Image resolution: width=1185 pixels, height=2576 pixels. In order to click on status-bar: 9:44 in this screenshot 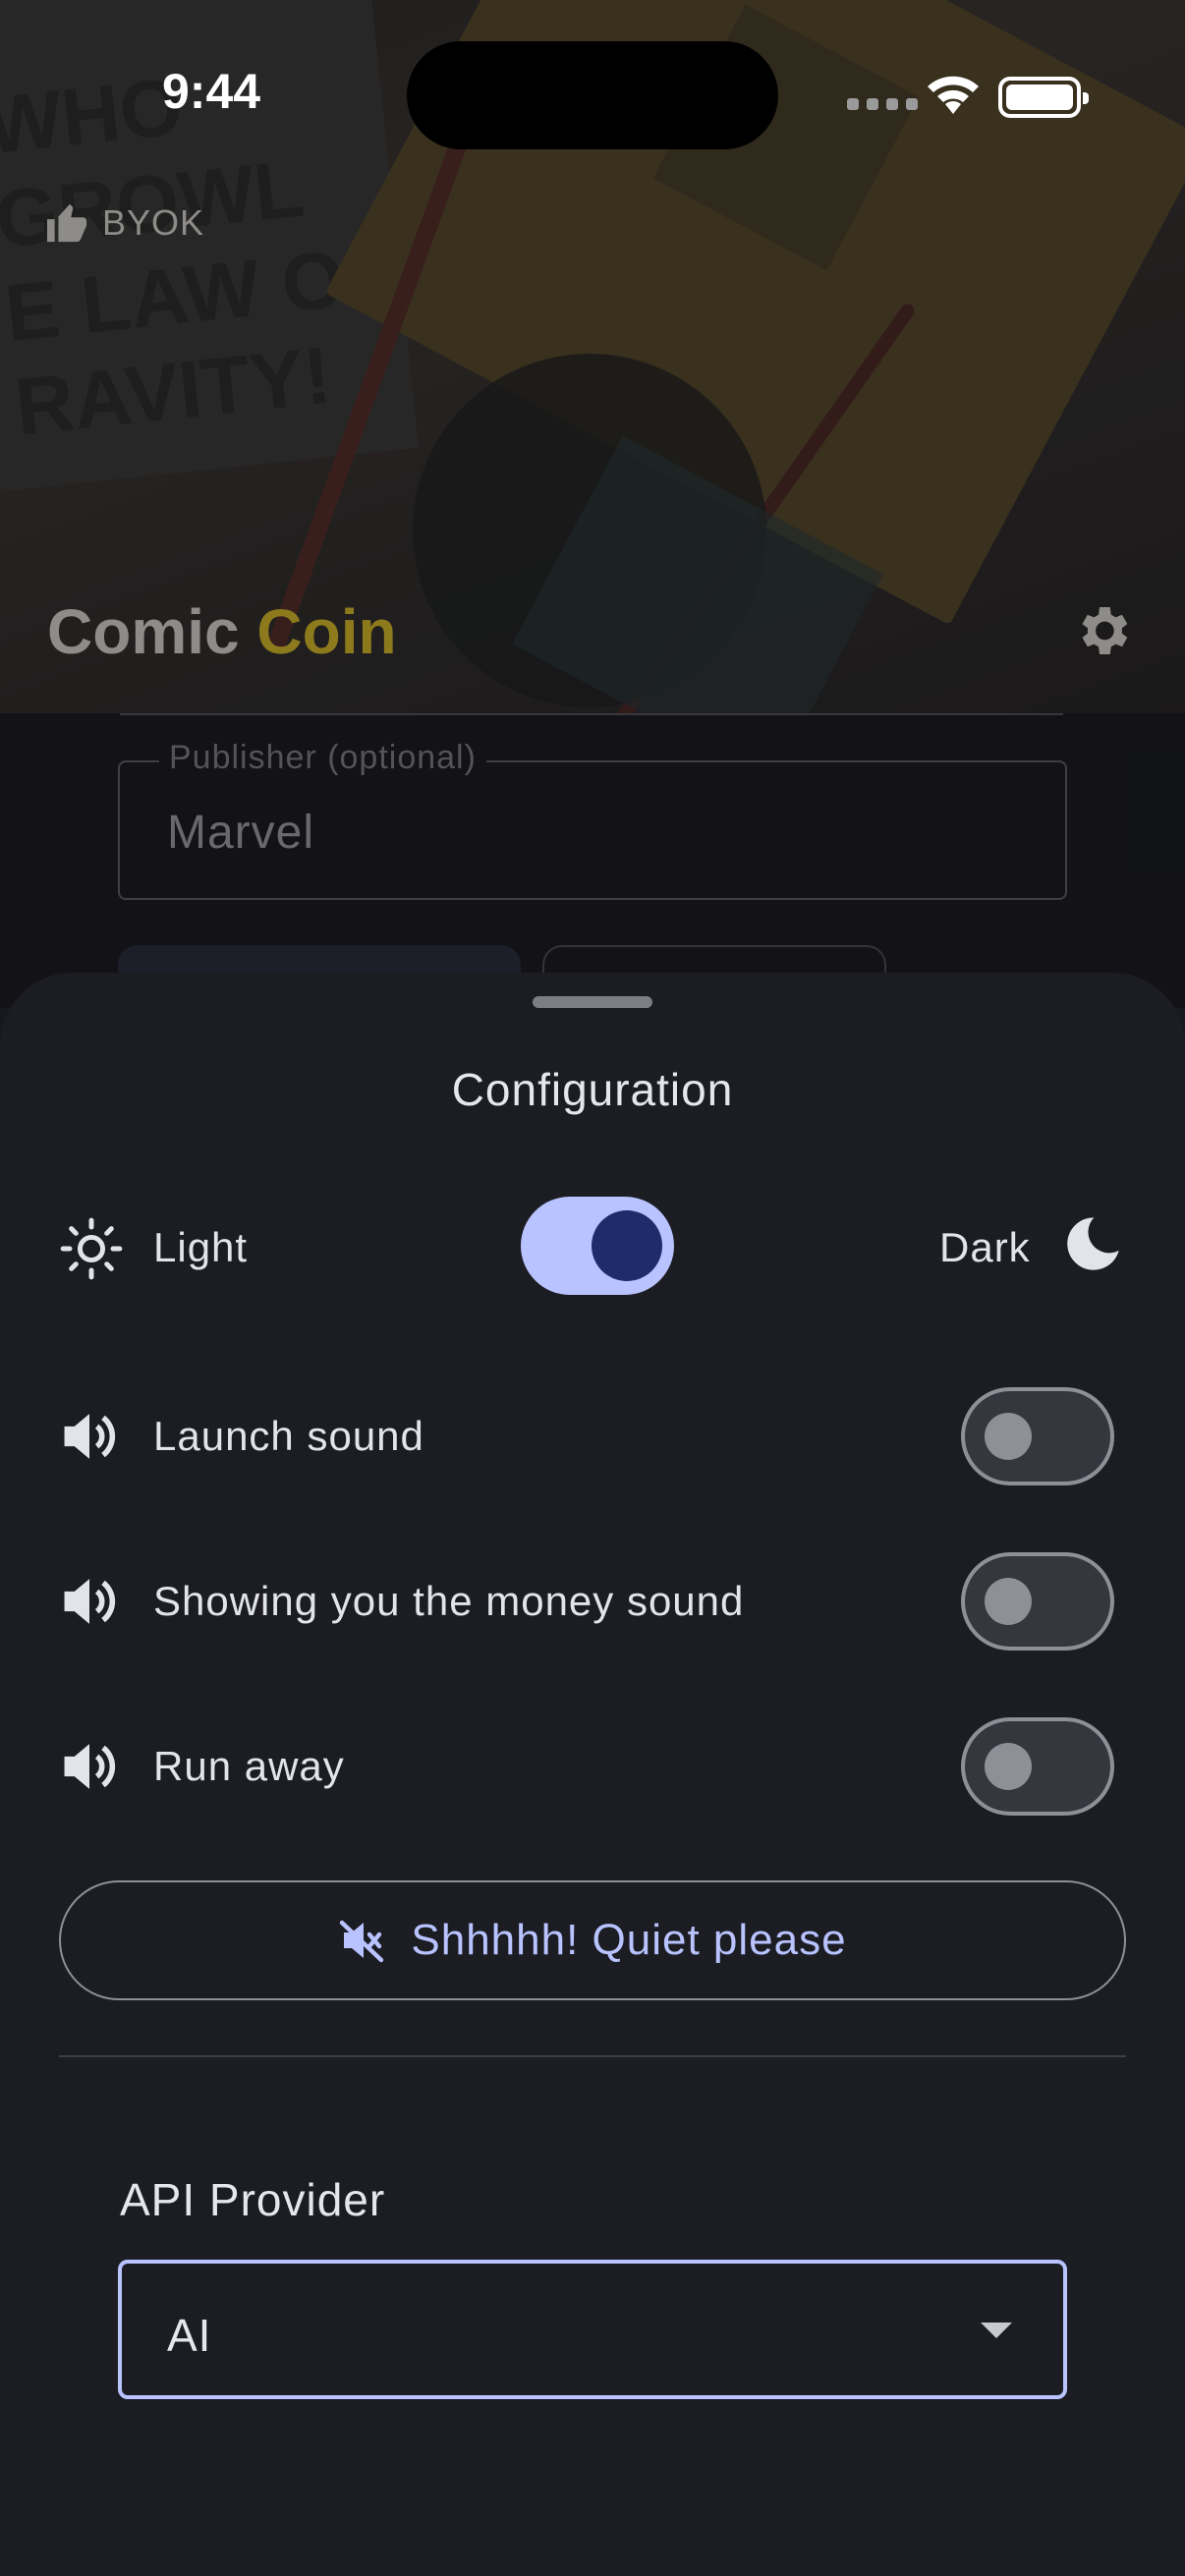, I will do `click(592, 98)`.